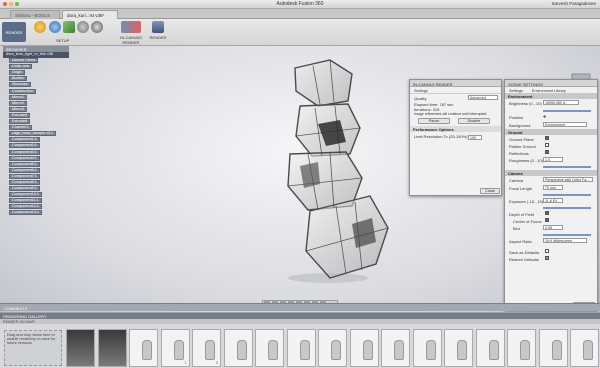 The image size is (600, 368). What do you see at coordinates (24, 158) in the screenshot?
I see `browser-item-label: Component4:1` at bounding box center [24, 158].